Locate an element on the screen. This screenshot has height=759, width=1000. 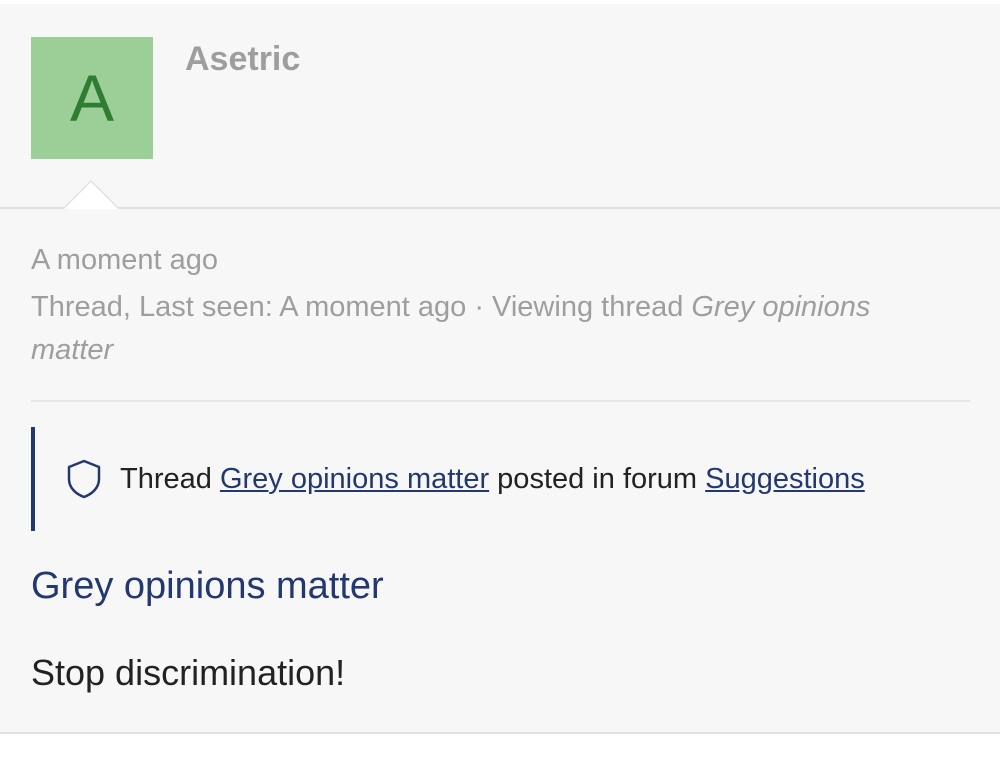
activity-timestamp: A moment ago is located at coordinates (124, 260).